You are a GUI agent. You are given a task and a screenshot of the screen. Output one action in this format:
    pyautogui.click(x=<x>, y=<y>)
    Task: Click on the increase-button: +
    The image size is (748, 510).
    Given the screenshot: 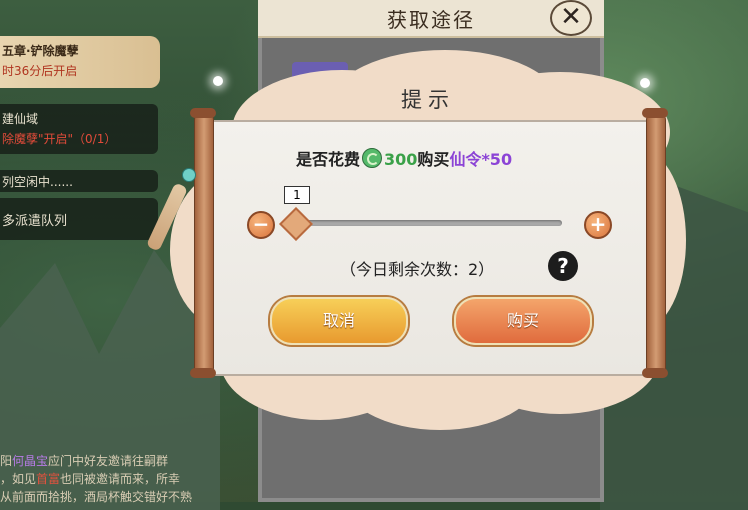 What is the action you would take?
    pyautogui.click(x=598, y=225)
    